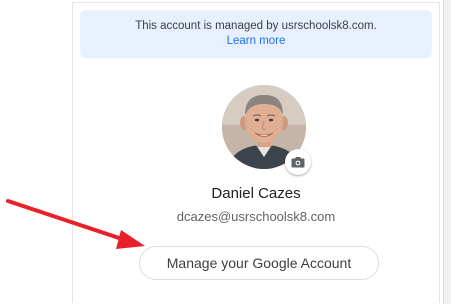 This screenshot has width=451, height=304. I want to click on adjacent-panel-edge, so click(447, 152).